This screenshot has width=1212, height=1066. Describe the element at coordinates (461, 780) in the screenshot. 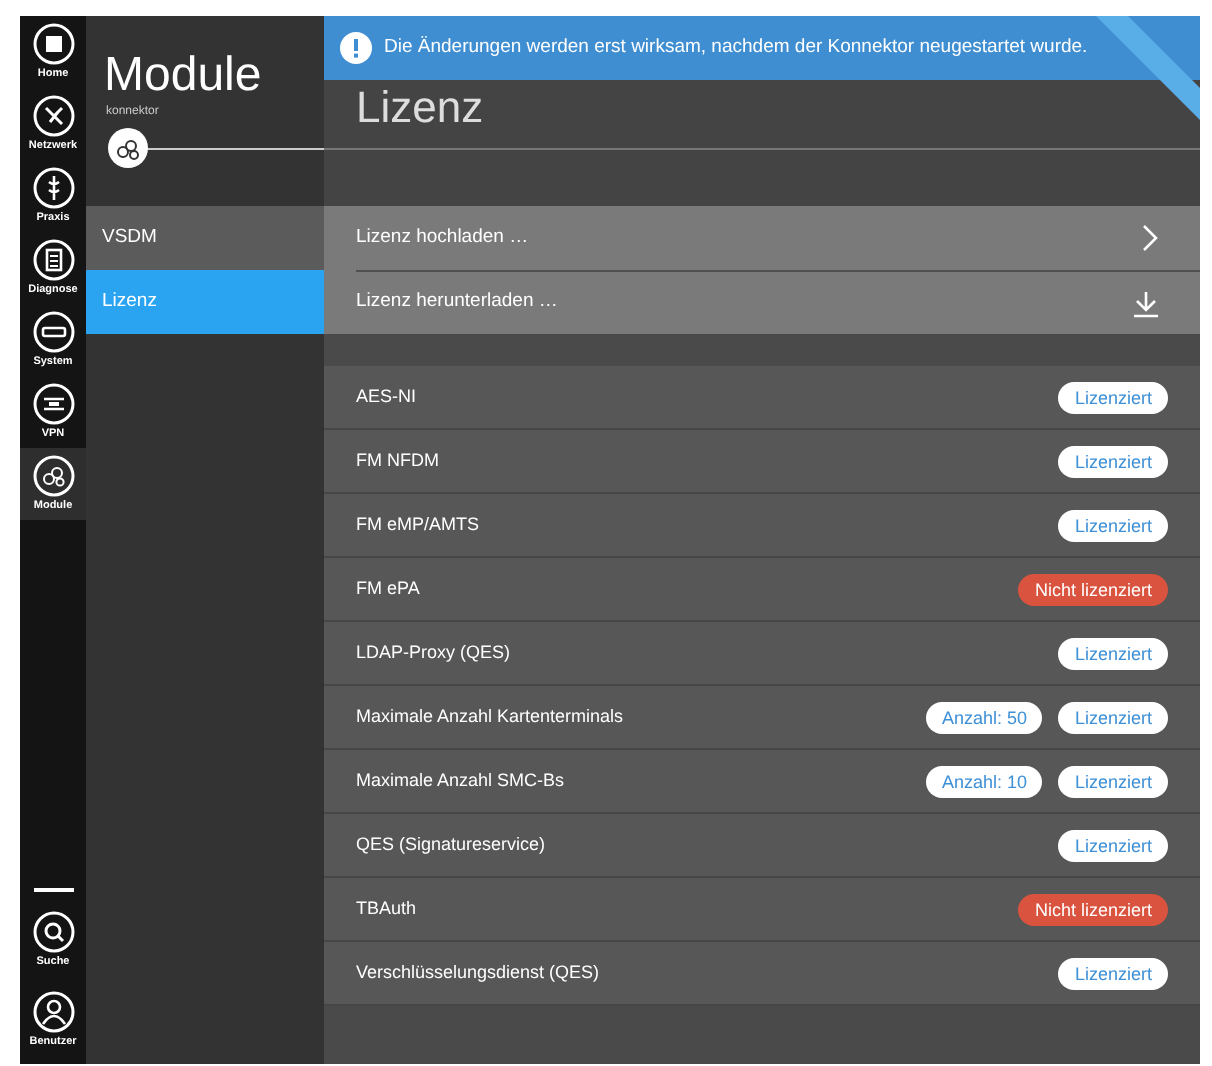

I see `license-name: Maximale Anzahl SMC-Bs` at that location.